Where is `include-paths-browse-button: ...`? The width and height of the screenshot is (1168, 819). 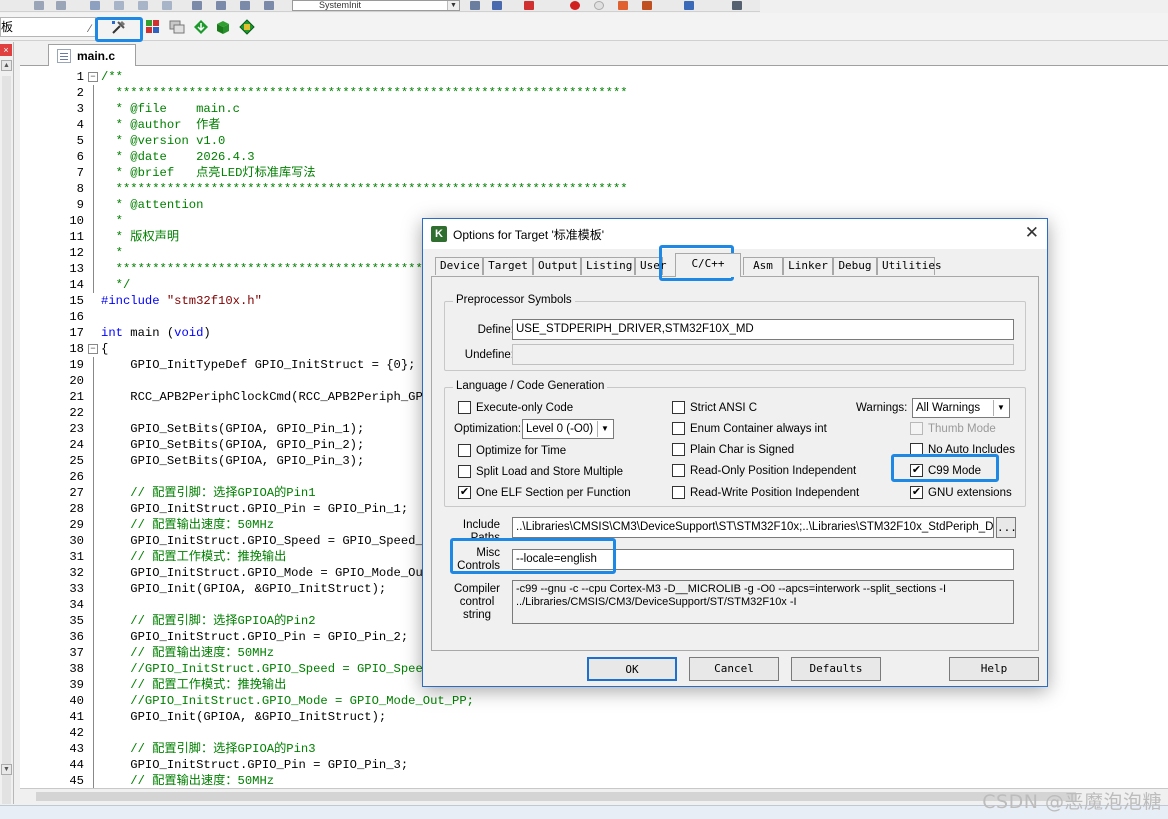 include-paths-browse-button: ... is located at coordinates (1006, 527).